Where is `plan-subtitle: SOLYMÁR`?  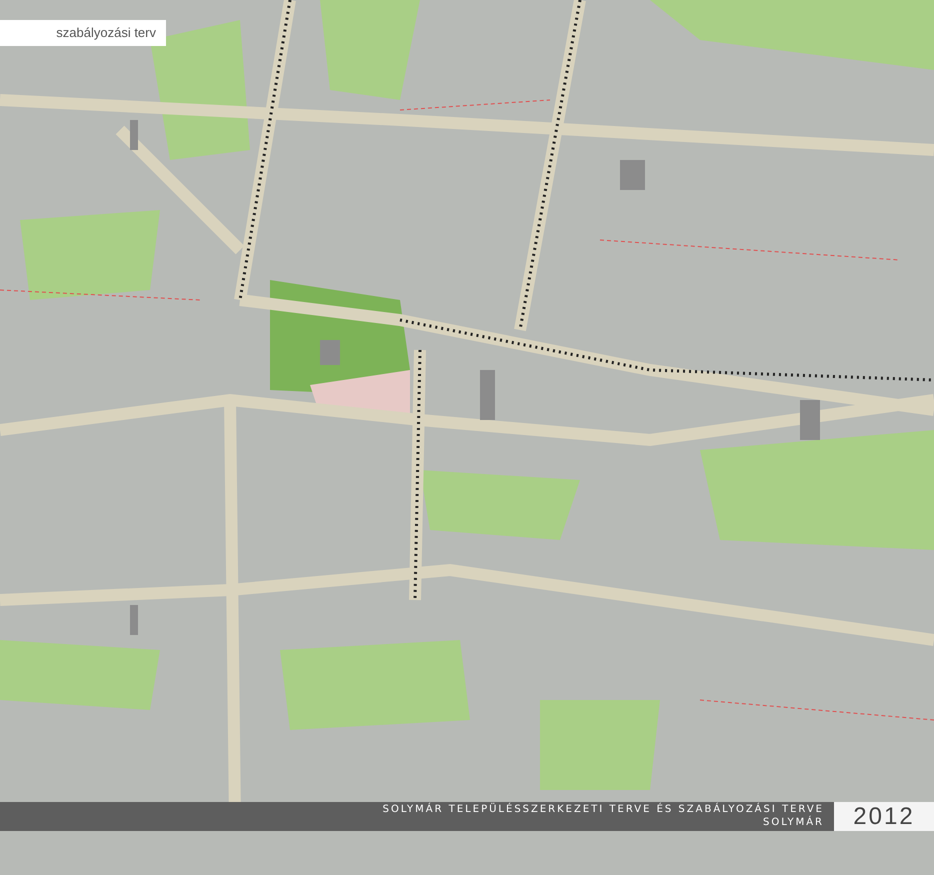
plan-subtitle: SOLYMÁR is located at coordinates (793, 822).